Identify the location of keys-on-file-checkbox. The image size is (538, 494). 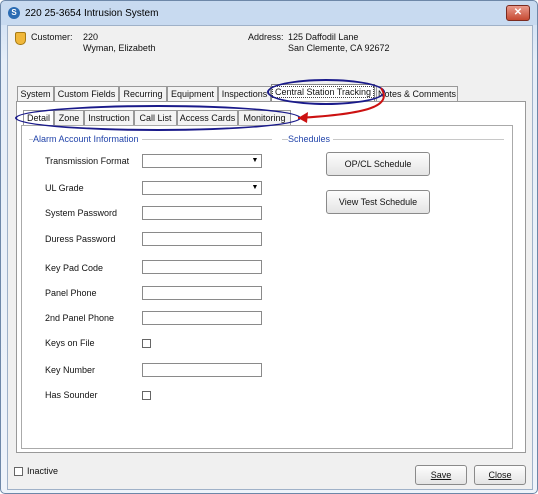
(146, 343).